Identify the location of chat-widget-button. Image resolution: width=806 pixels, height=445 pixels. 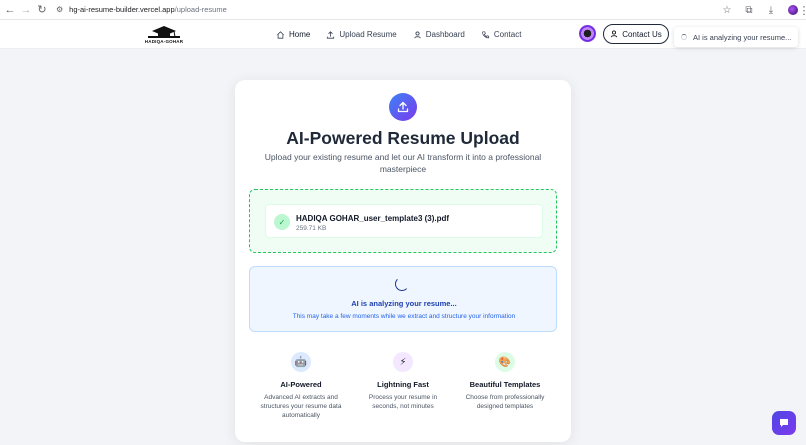
(784, 423).